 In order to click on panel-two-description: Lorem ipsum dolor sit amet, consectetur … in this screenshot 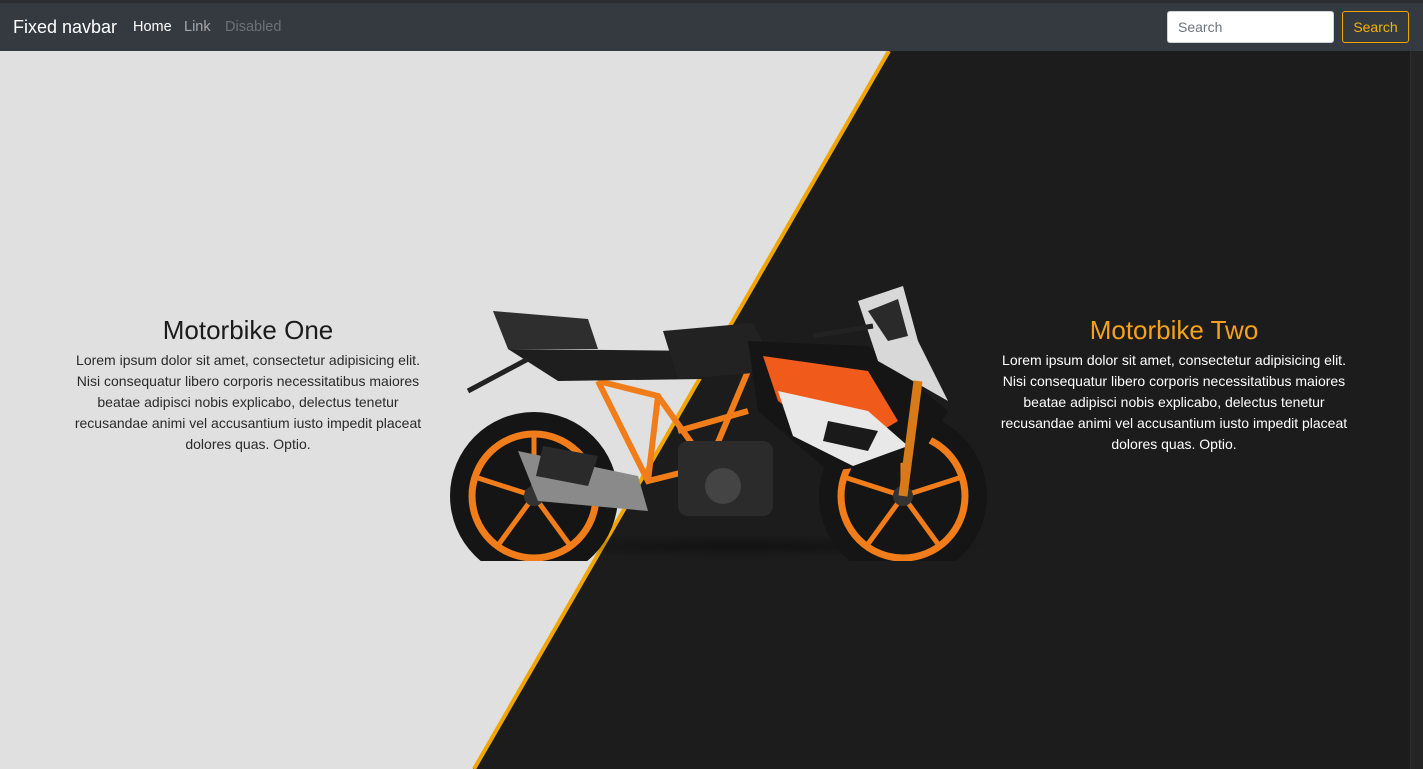, I will do `click(1174, 402)`.